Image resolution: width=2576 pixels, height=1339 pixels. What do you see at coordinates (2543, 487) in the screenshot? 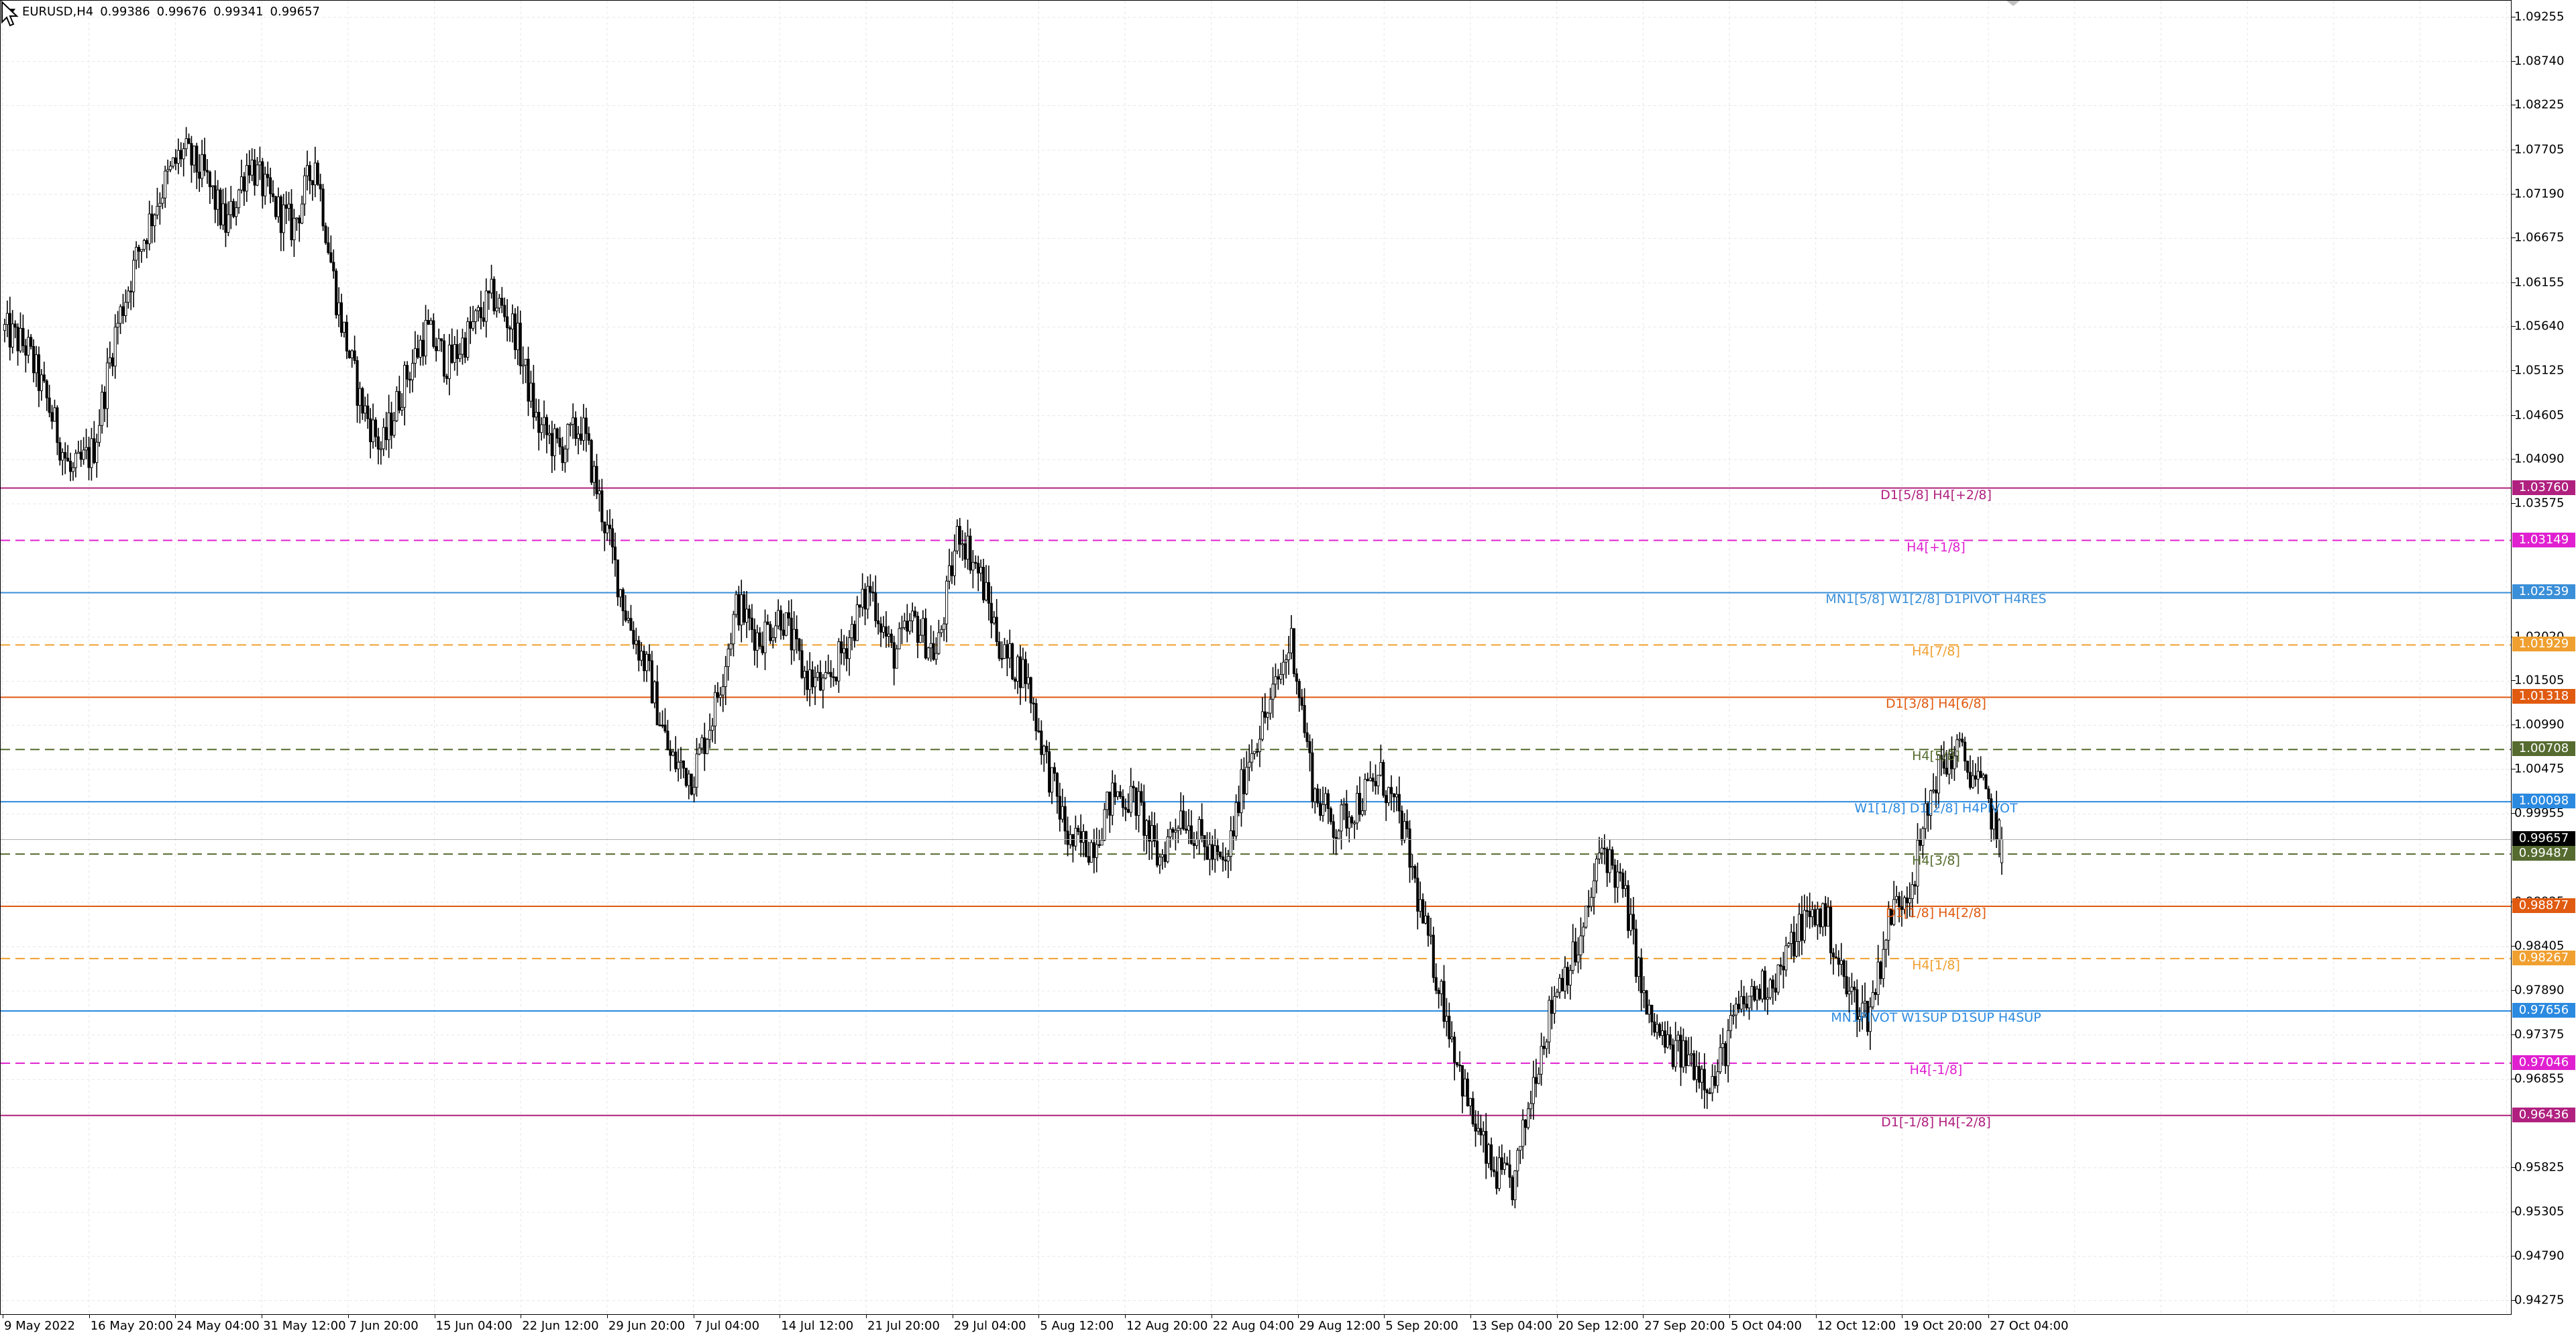
I see `level-price-tag: 1.03760` at bounding box center [2543, 487].